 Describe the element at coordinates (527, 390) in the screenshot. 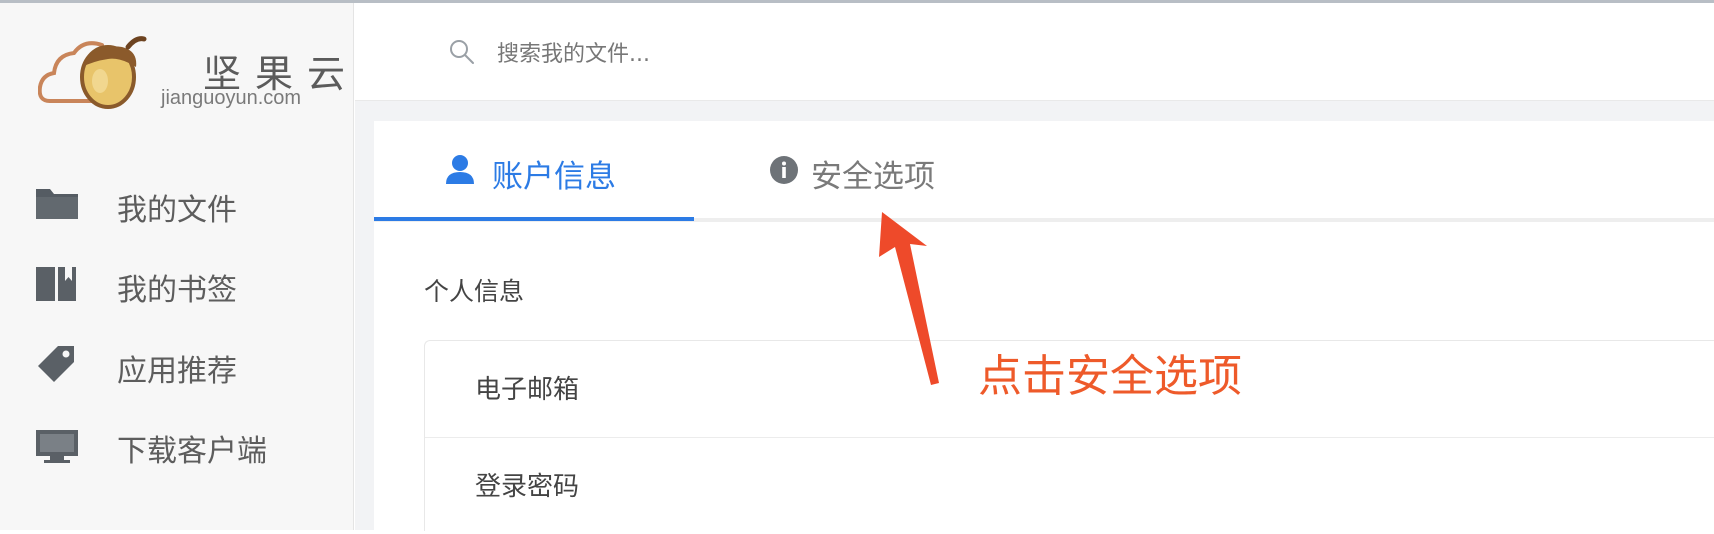

I see `info-row-label: 电子邮箱` at that location.